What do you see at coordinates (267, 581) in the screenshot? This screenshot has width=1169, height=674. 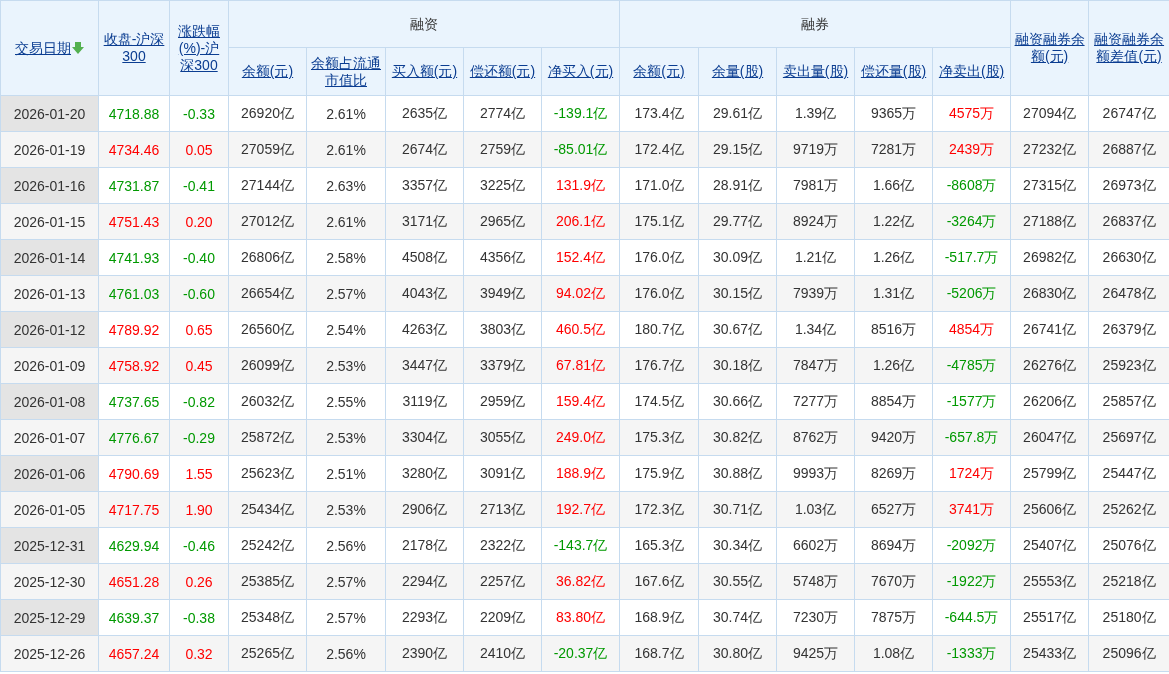 I see `table-cell: 25385亿` at bounding box center [267, 581].